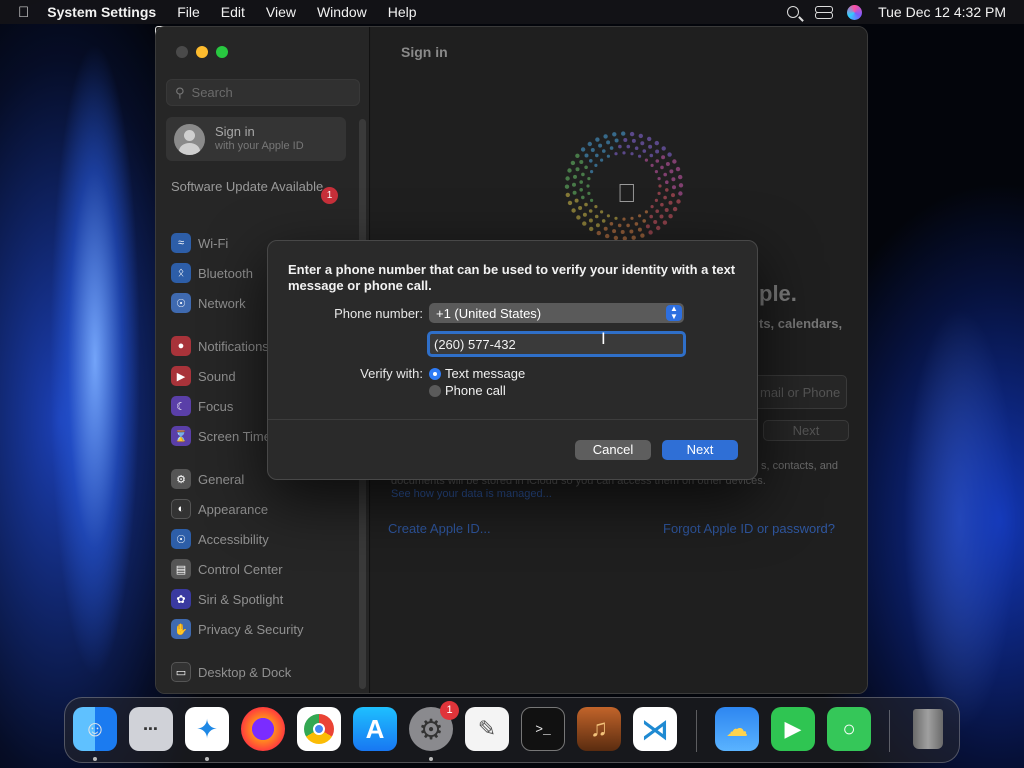 This screenshot has height=768, width=1024. I want to click on search-icon: ⚲, so click(180, 92).